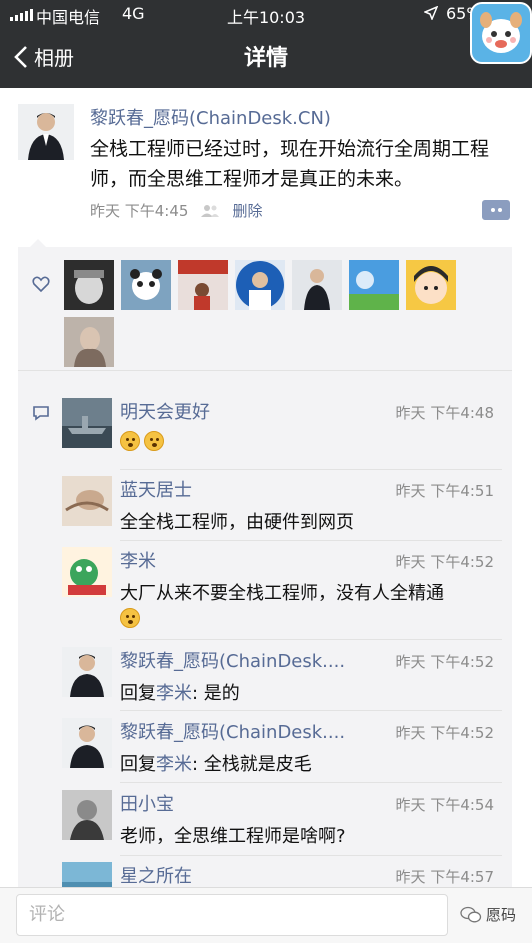 This screenshot has height=943, width=532. What do you see at coordinates (147, 803) in the screenshot?
I see `commenter-name: 田小宝` at bounding box center [147, 803].